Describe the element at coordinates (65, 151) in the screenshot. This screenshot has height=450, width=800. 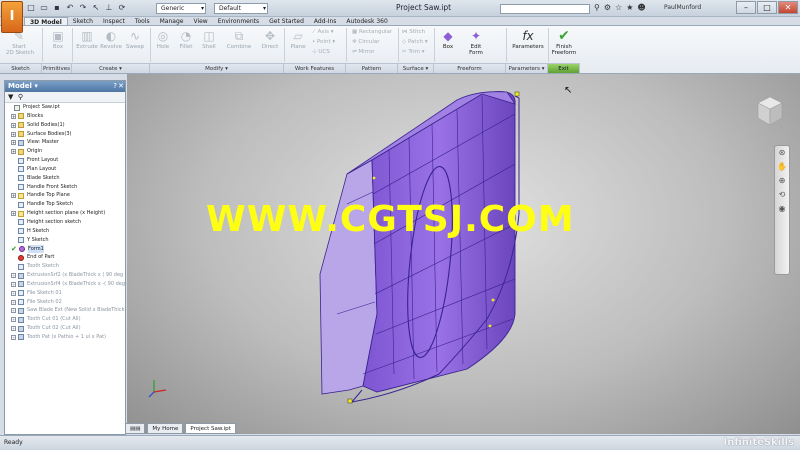
I see `browser-item: + Origin` at that location.